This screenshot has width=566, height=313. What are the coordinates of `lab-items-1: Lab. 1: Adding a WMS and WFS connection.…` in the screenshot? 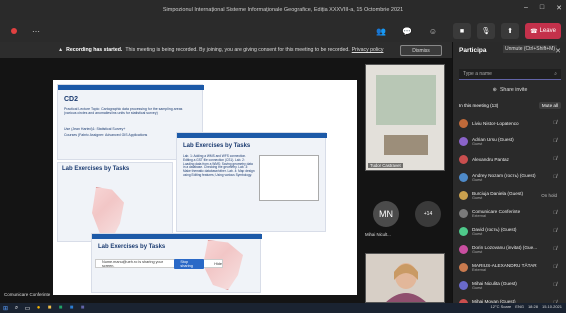 It's located at (219, 165).